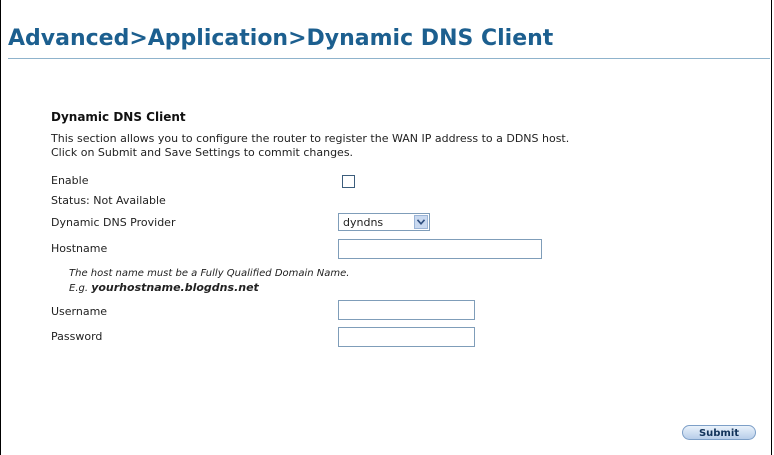 This screenshot has height=455, width=774. What do you see at coordinates (113, 222) in the screenshot?
I see `provider-label: Dynamic DNS Provider` at bounding box center [113, 222].